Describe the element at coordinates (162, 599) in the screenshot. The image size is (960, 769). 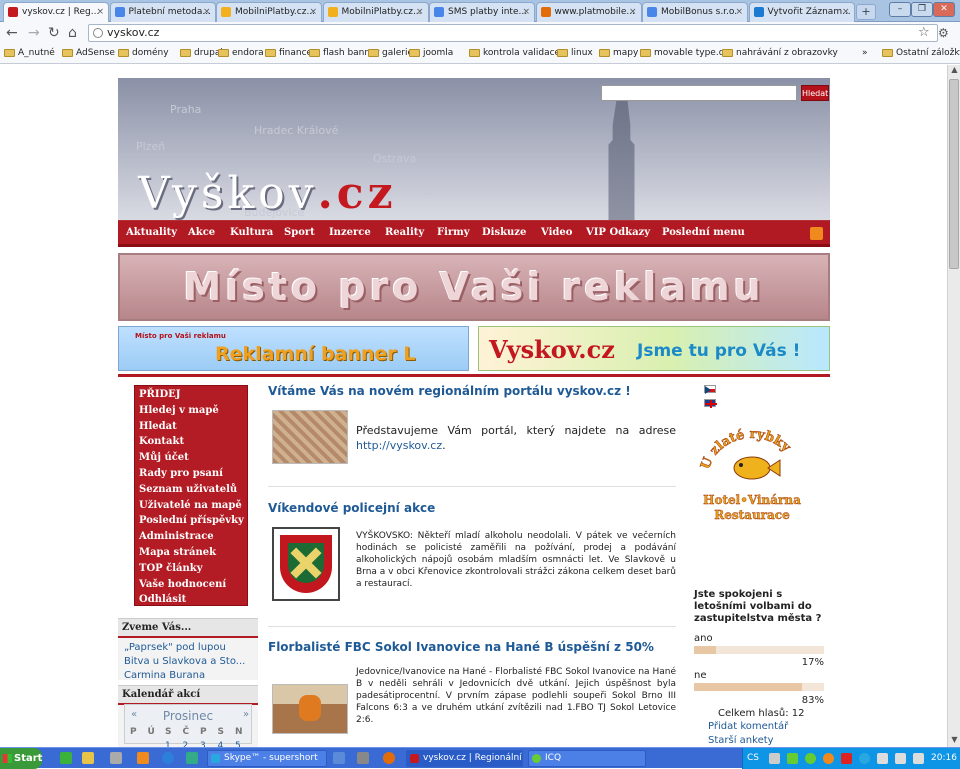
I see `left-menu-item: Odhlásit` at that location.